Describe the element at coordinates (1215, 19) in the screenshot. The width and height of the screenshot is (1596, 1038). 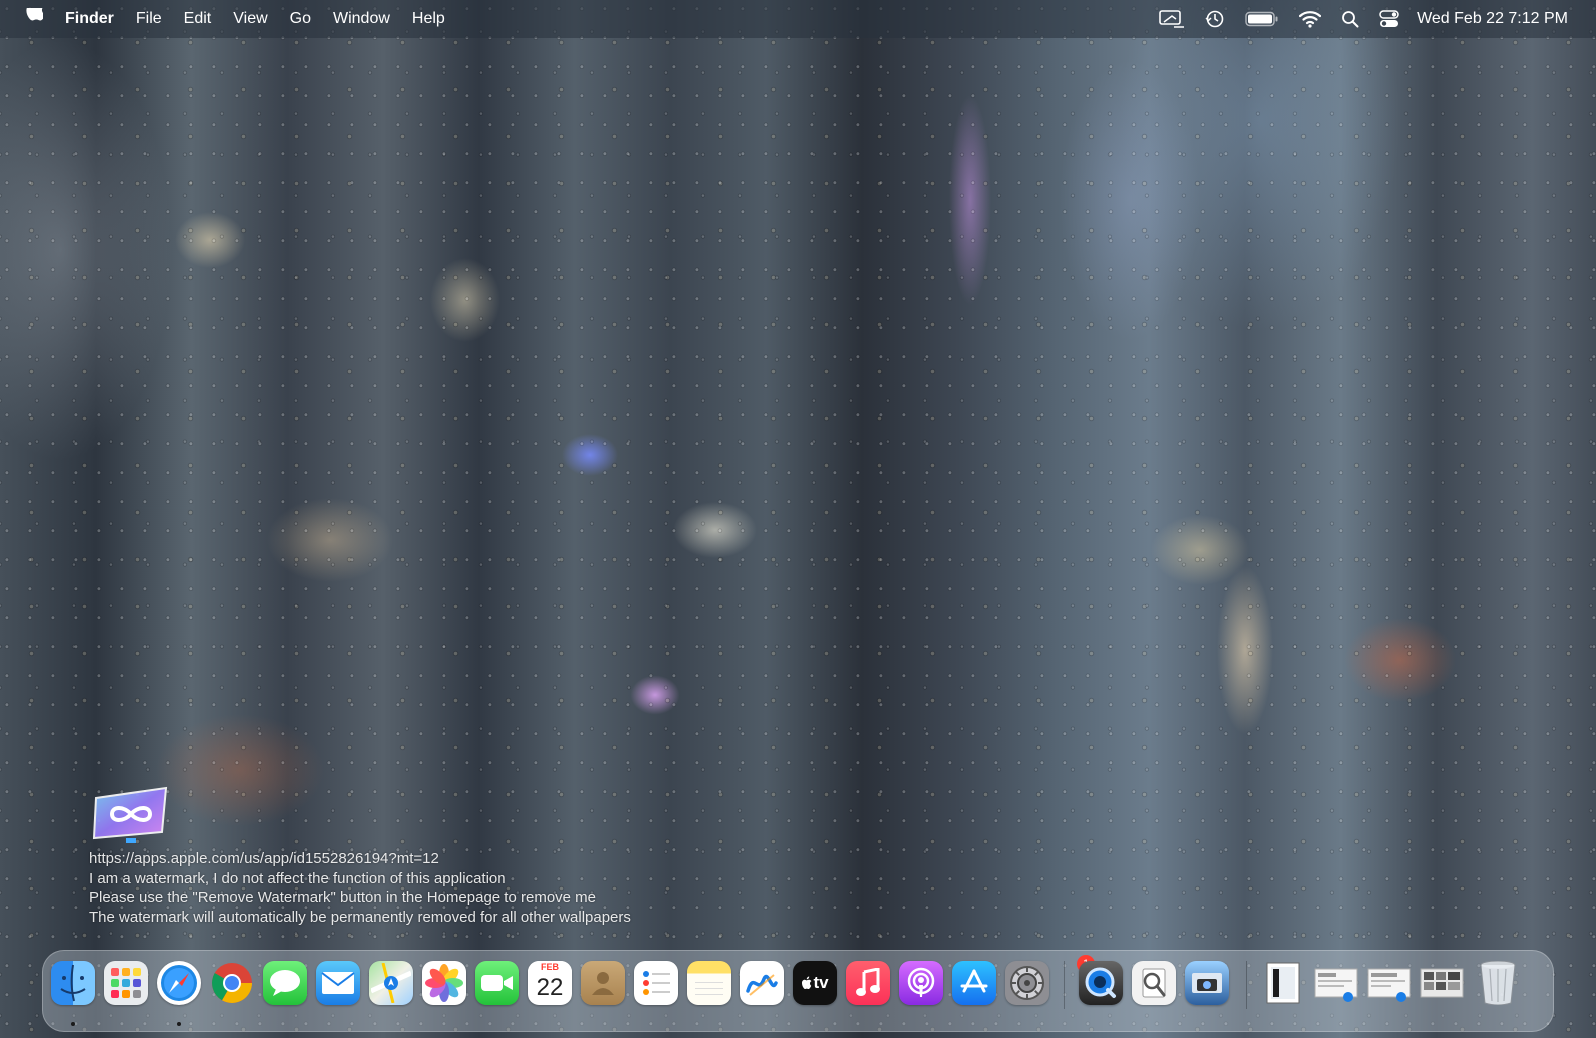
I see `time-machine-icon` at that location.